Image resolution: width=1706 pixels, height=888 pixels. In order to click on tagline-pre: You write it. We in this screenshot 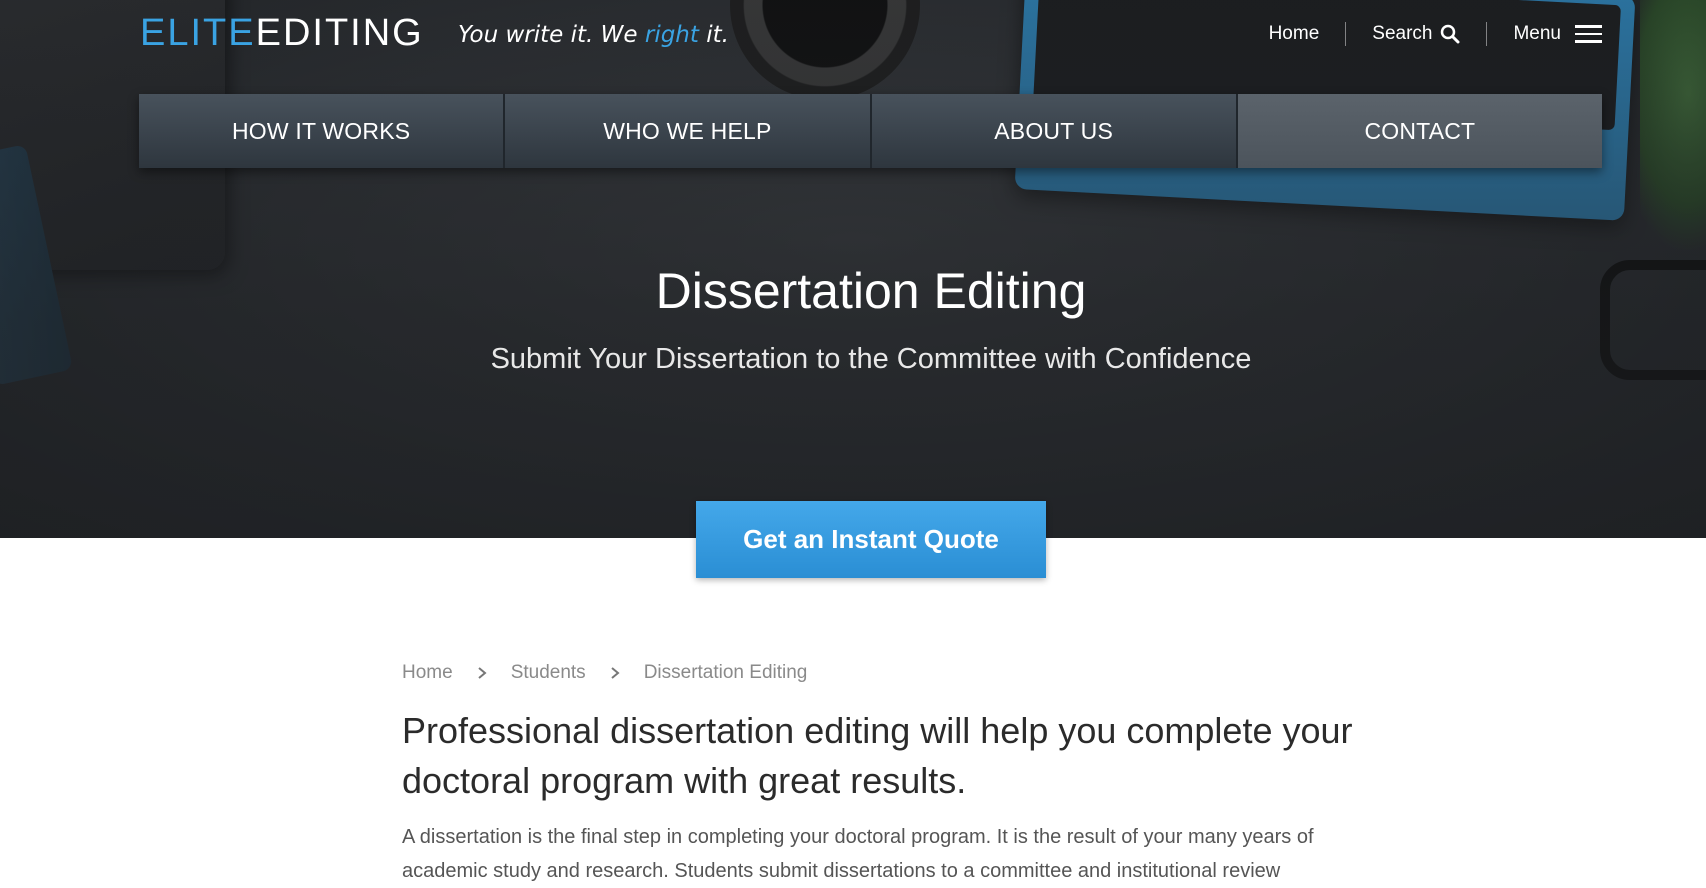, I will do `click(551, 35)`.